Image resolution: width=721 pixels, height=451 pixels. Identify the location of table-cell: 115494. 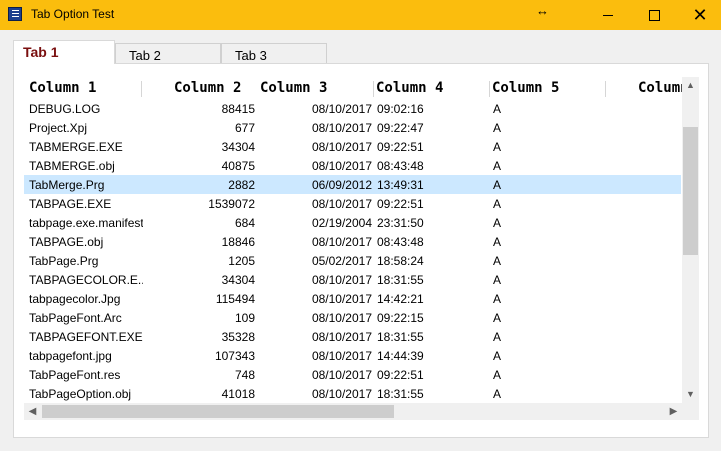
(235, 299).